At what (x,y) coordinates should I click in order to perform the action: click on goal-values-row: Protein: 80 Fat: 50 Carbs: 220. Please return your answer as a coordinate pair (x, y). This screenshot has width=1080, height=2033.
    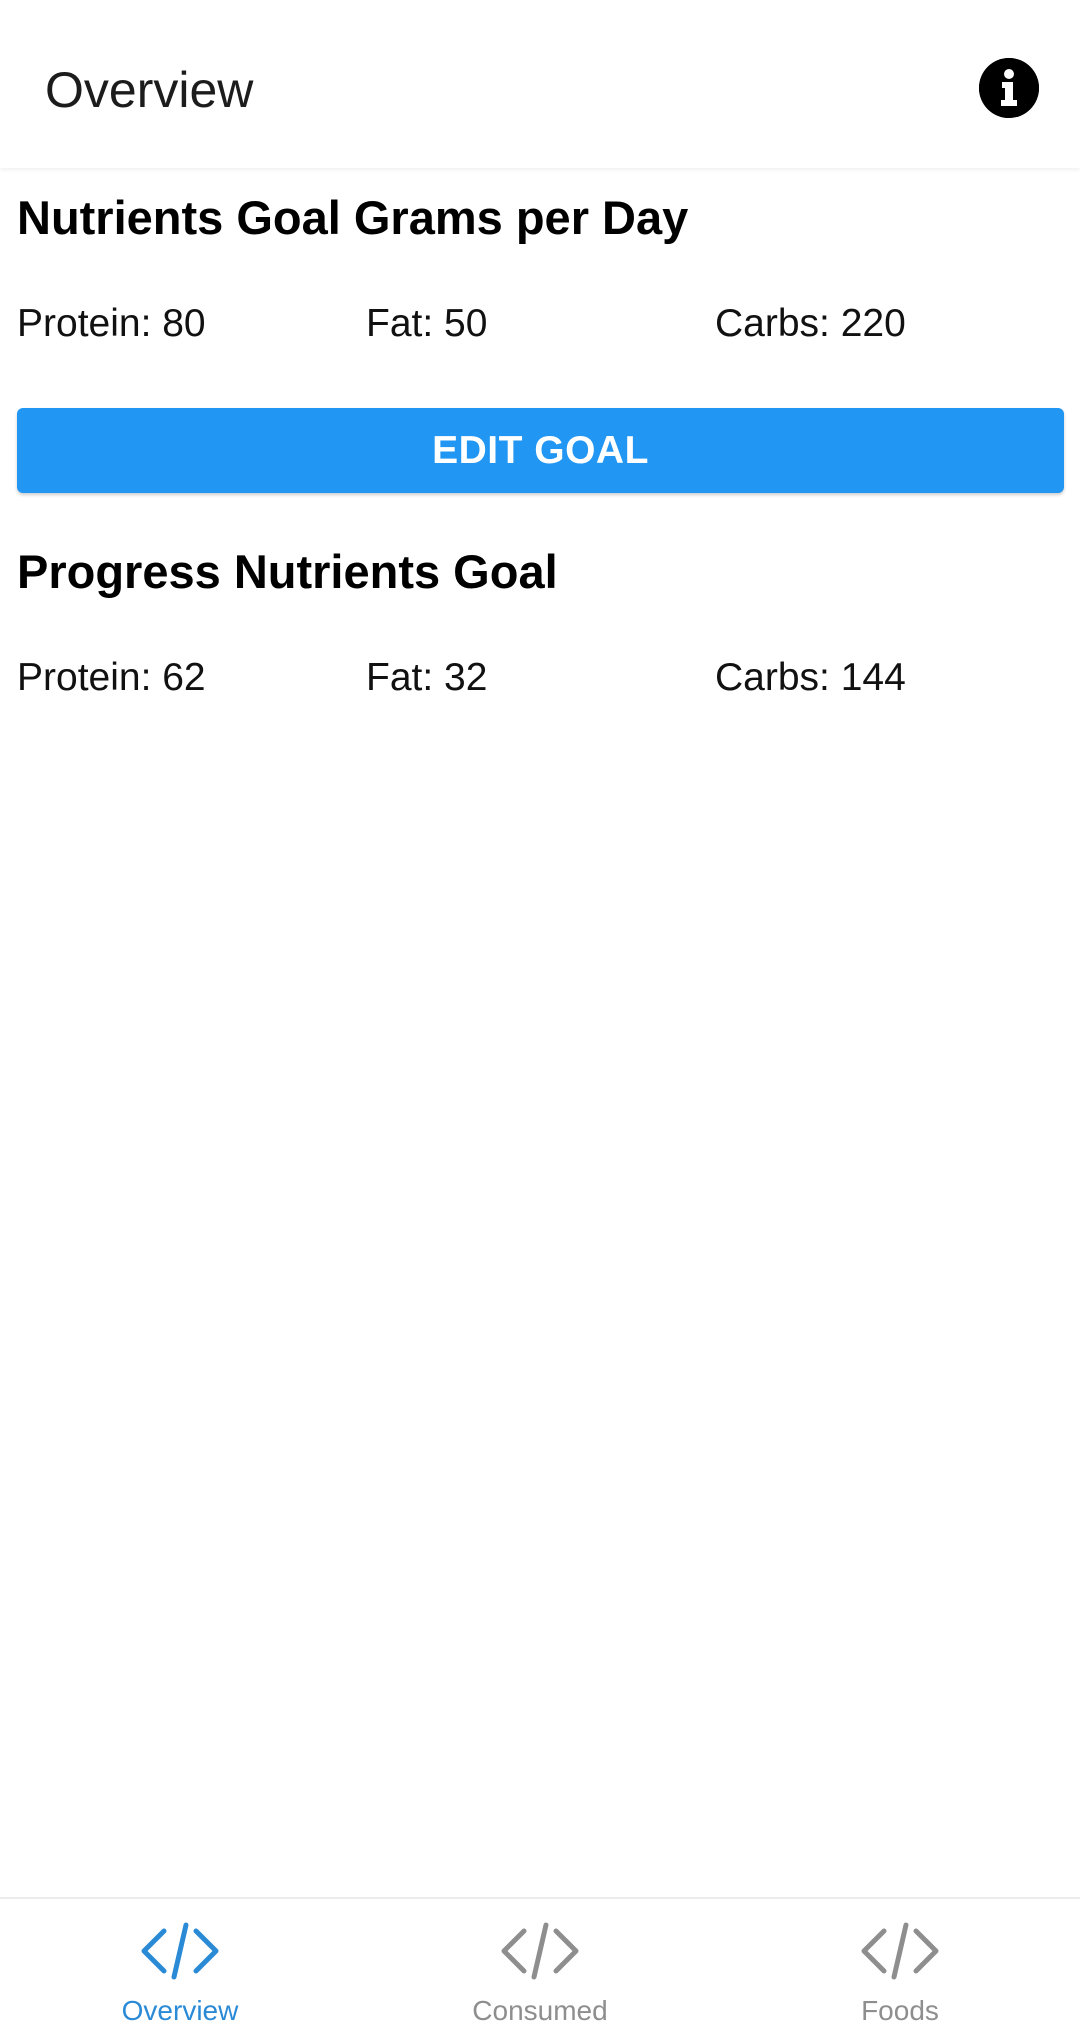
    Looking at the image, I should click on (540, 324).